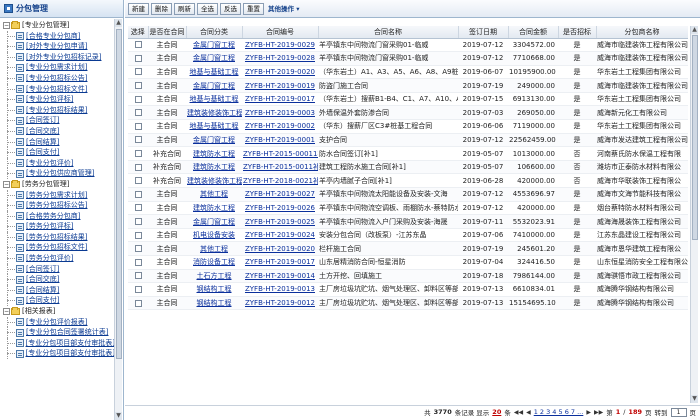 The width and height of the screenshot is (700, 420). Describe the element at coordinates (528, 412) in the screenshot. I see `prev-page-icon: ◀` at that location.